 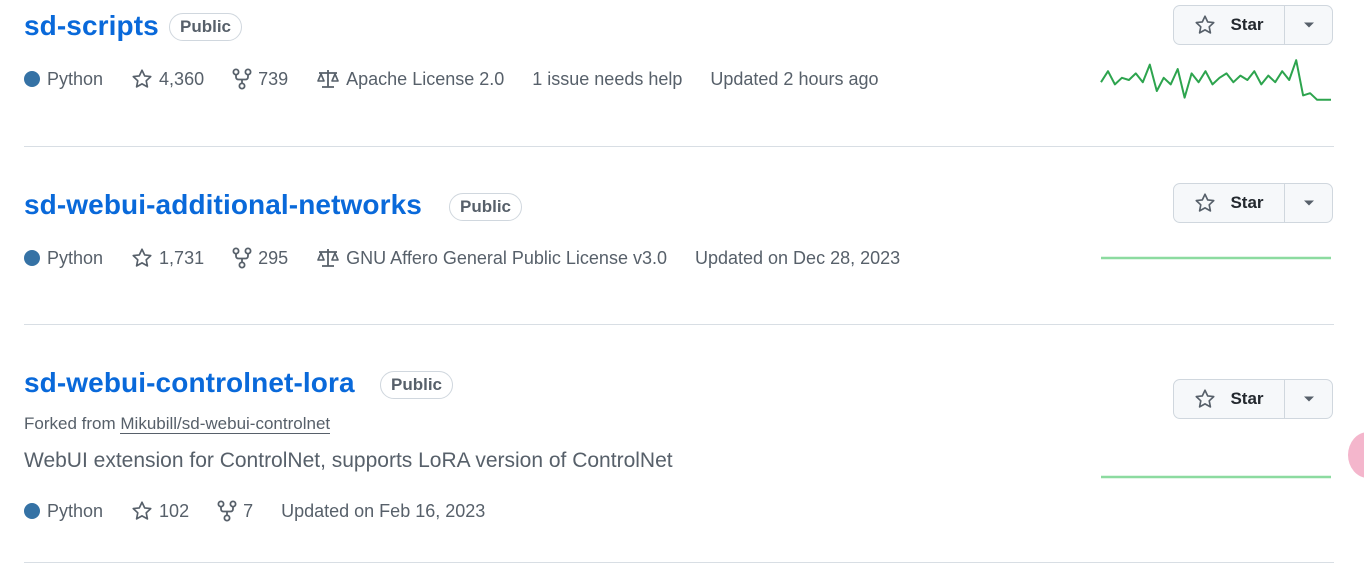 I want to click on updated-time: Updated on Dec 28, 2023, so click(x=797, y=258).